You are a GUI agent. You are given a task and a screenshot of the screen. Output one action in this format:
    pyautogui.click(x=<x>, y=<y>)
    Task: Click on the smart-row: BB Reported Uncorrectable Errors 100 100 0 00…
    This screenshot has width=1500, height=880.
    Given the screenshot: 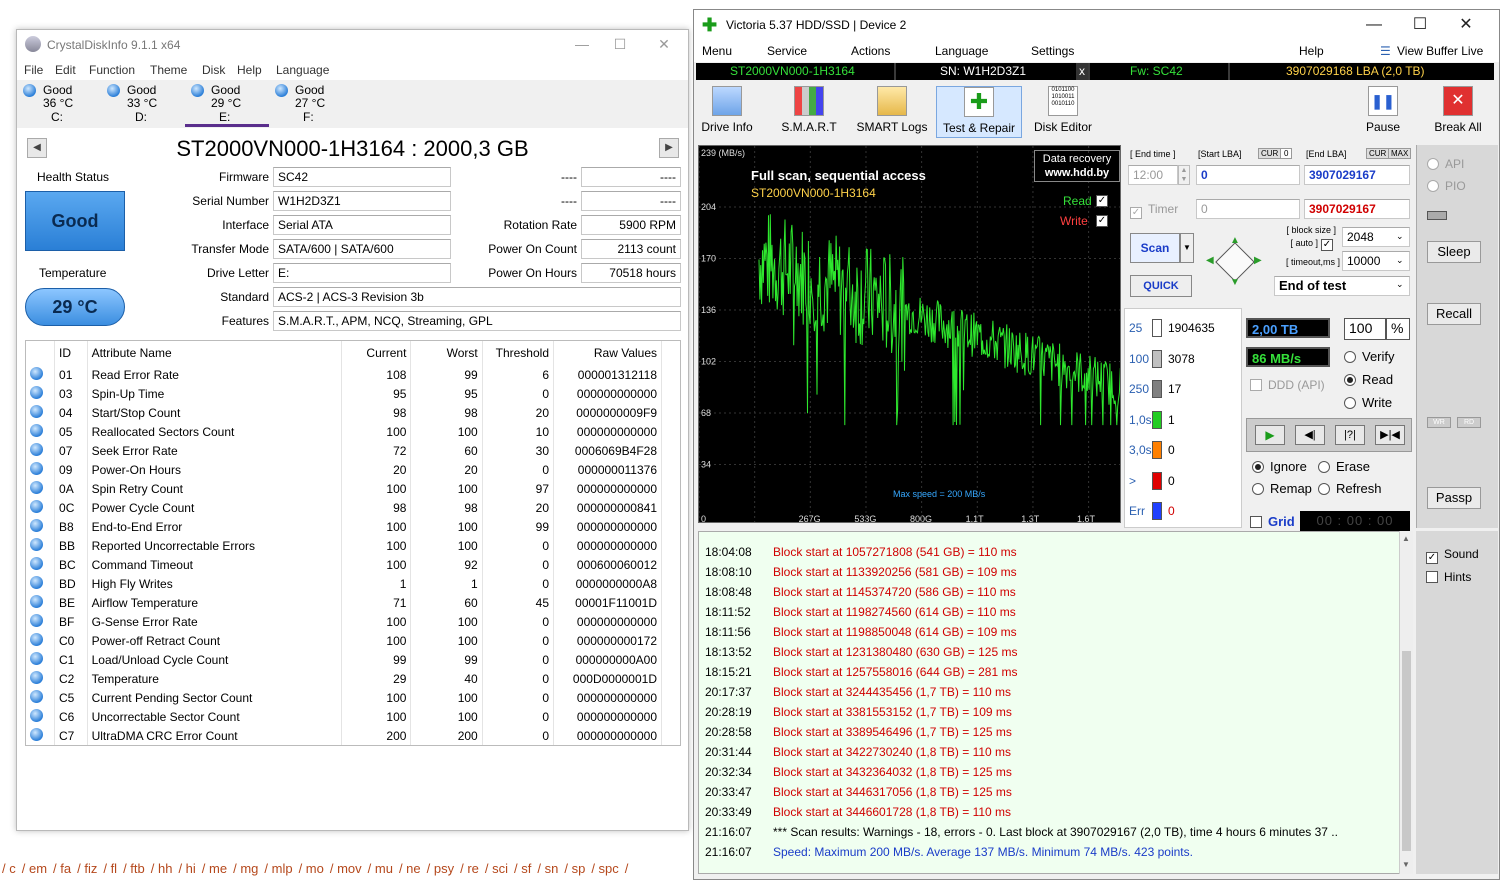 What is the action you would take?
    pyautogui.click(x=344, y=545)
    